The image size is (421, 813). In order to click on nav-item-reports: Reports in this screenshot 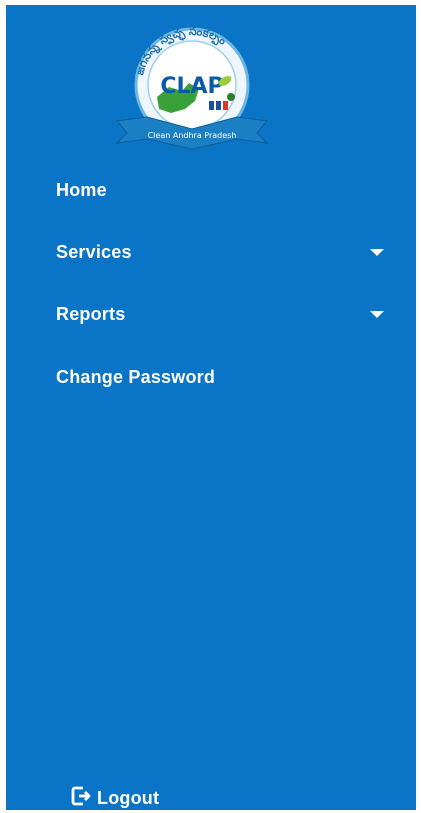, I will do `click(226, 314)`.